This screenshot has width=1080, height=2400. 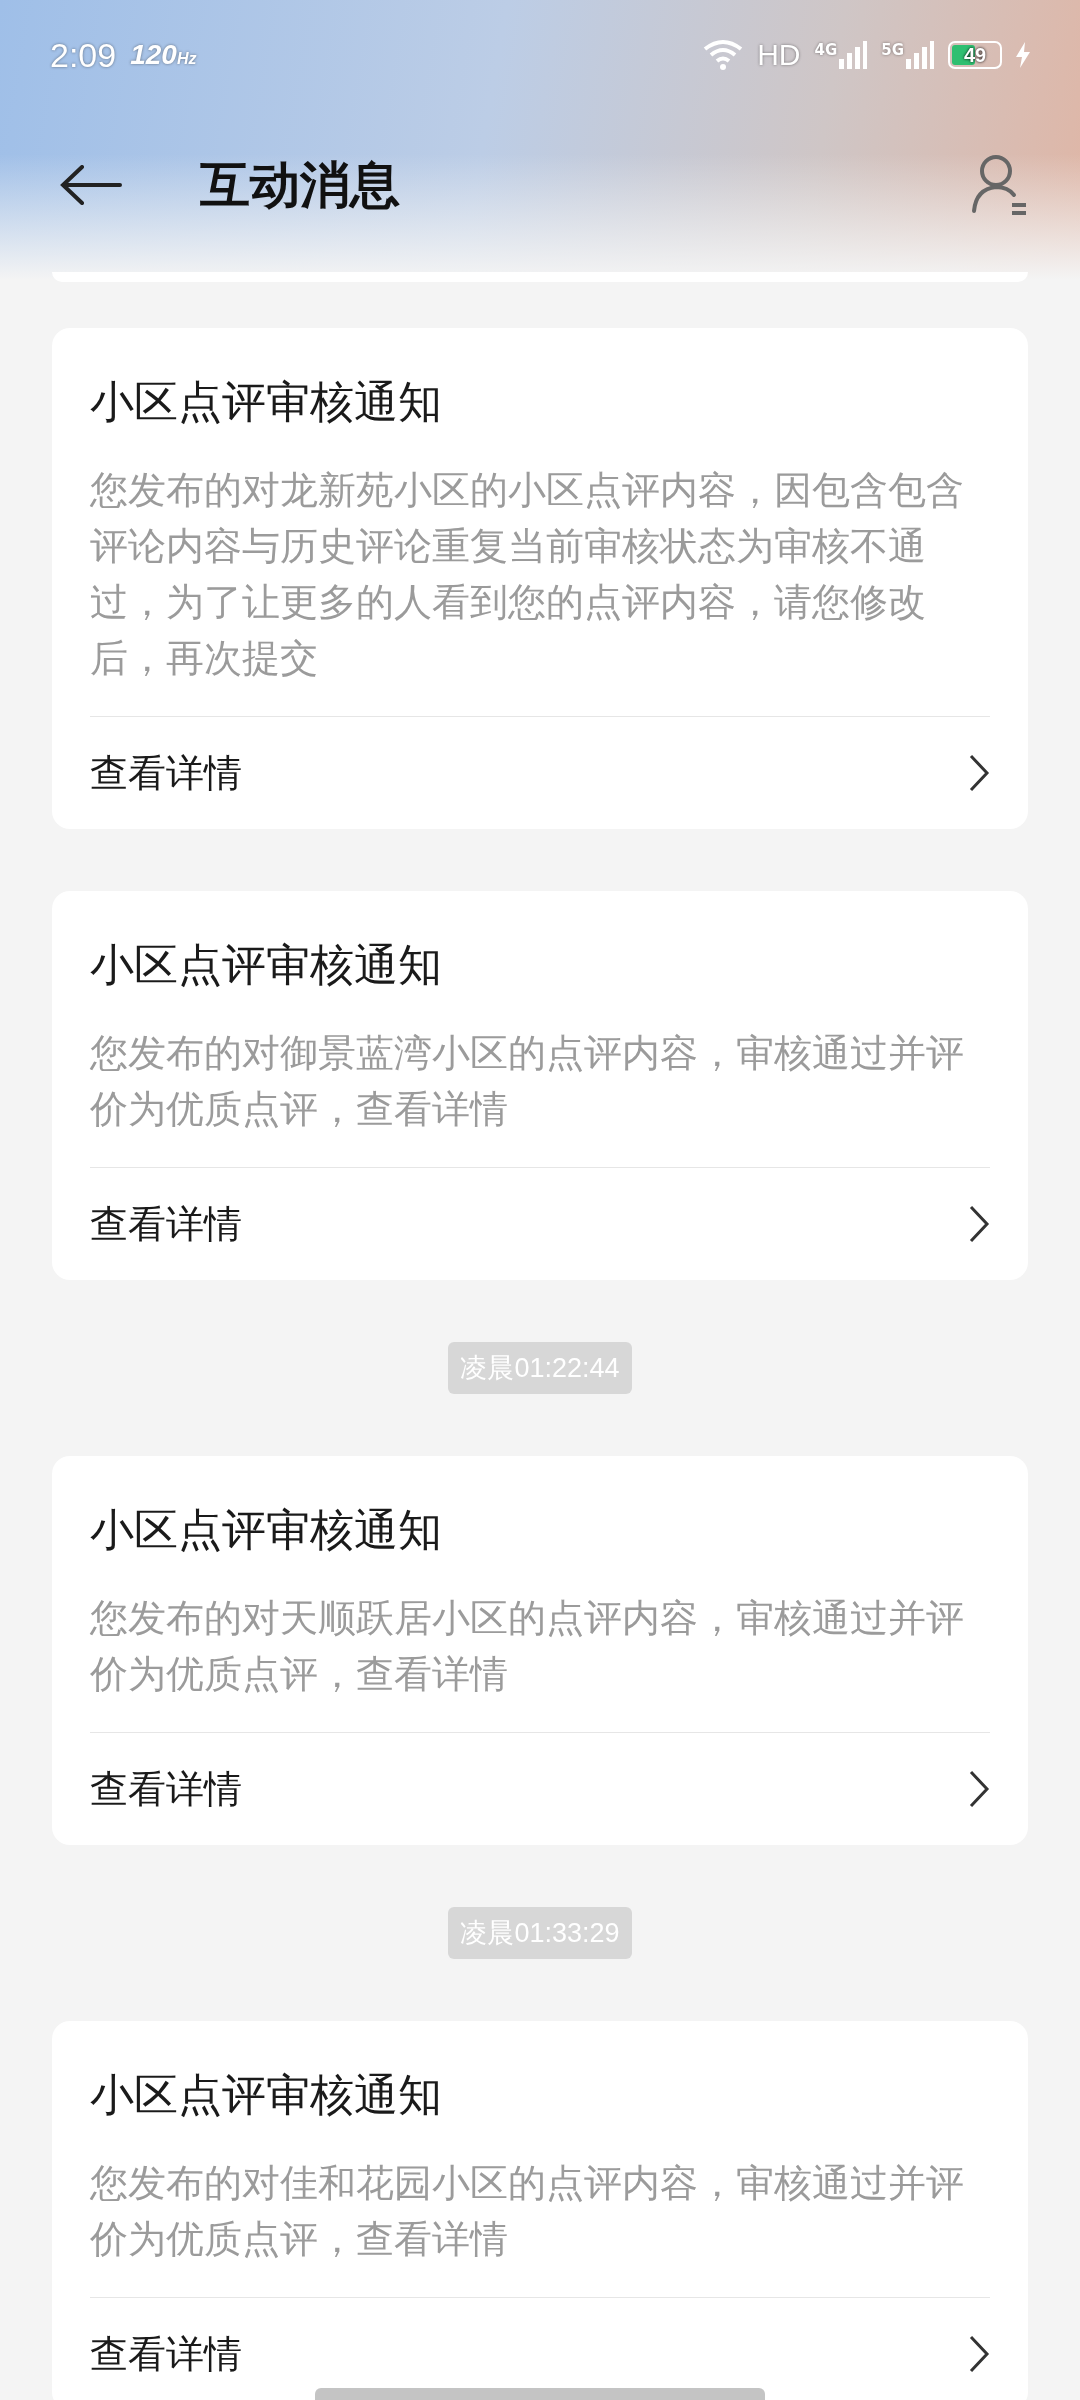 What do you see at coordinates (527, 574) in the screenshot?
I see `card-message: 您发布的对龙新苑小区的小区点评内容，因包含包含评论内容与历史评论重复当前审核状态为审核不通过，为了让更多的人看到您的点评内容，请您修改后，再次提交` at bounding box center [527, 574].